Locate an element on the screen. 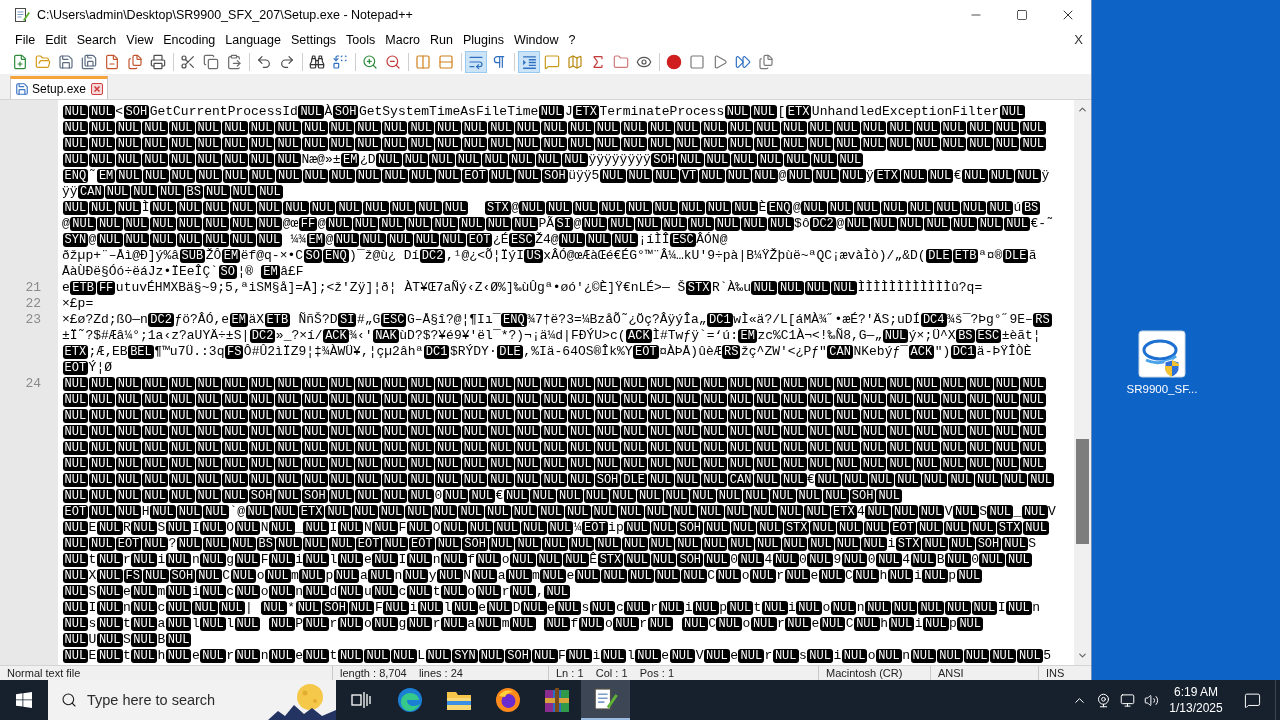  code-line: ðžµp+¨–Åì@Ð]ý%â SUB ŽÔ EM ëf@q-×•C SO ENQ )¯ž@ù¿ Dí DC2 ,¹@¿<Õ¦ÏýI US xÂÓ@œÆàŒé€ÉG°™¨Â¼…kU'9÷pà|B¼ŸŽþùë~ªQC¡ævàÌò)/„&D( DLE ETB ª¤® DLE ã is located at coordinates (549, 256).